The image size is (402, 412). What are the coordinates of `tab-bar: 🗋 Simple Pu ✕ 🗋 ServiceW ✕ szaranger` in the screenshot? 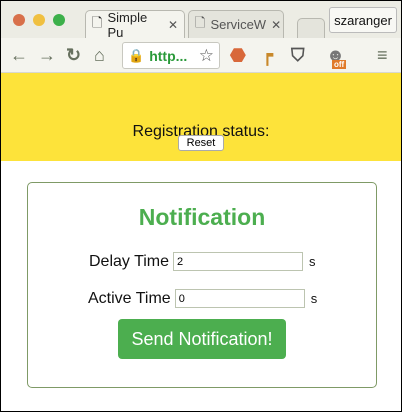 It's located at (201, 20).